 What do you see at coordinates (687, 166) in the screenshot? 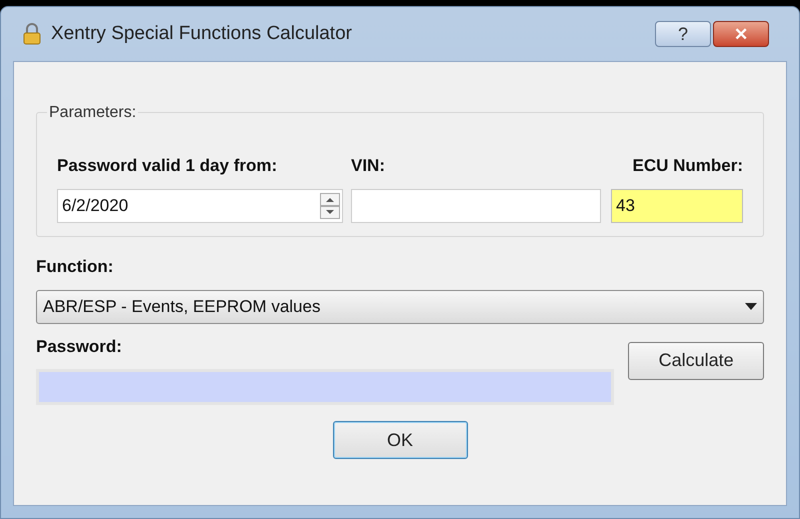
I see `field-label: ECU Number:` at bounding box center [687, 166].